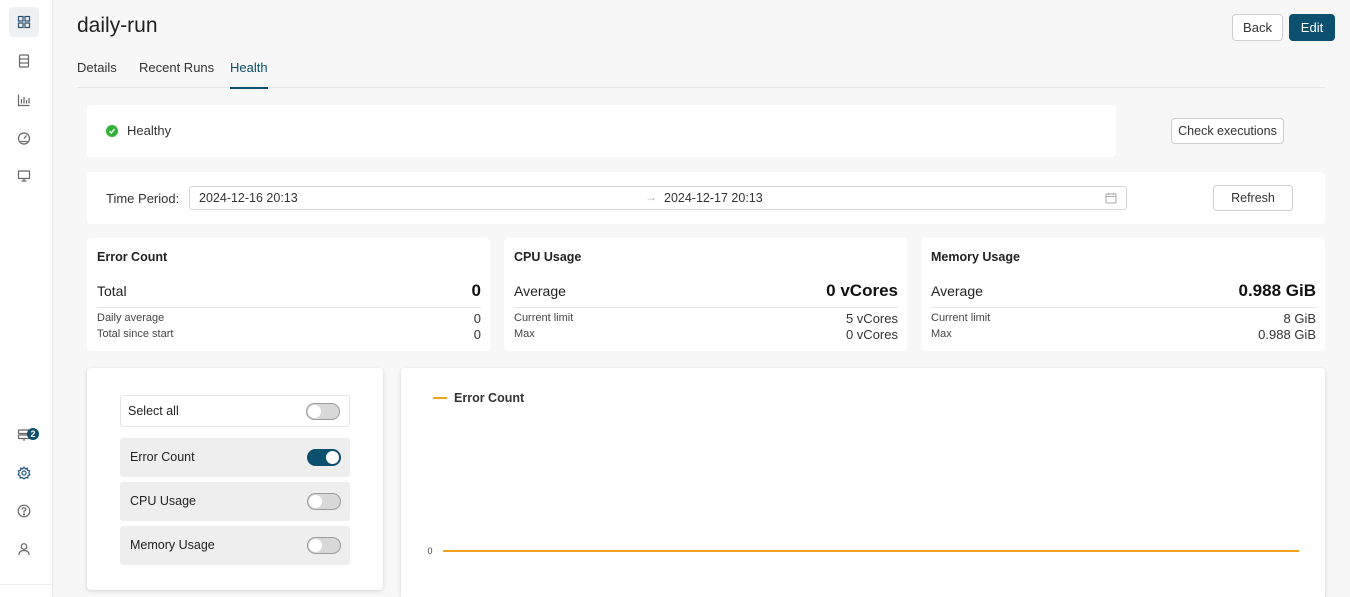 This screenshot has height=597, width=1350. Describe the element at coordinates (1299, 318) in the screenshot. I see `metric-row-value: 8 GiB` at that location.